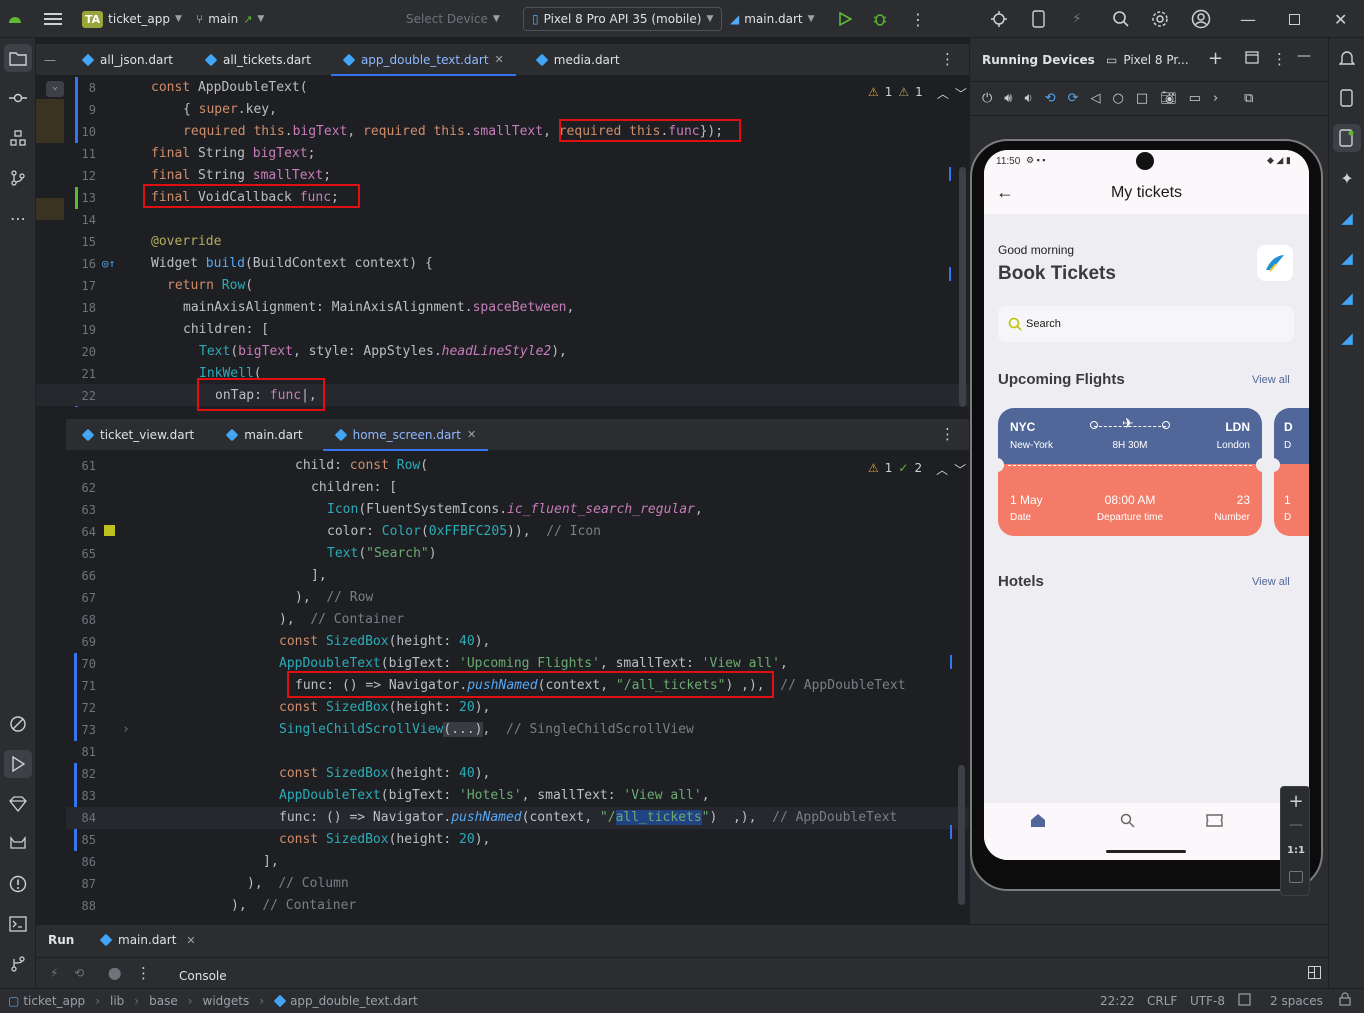  What do you see at coordinates (163, 1001) in the screenshot?
I see `breadcrumb-item: base` at bounding box center [163, 1001].